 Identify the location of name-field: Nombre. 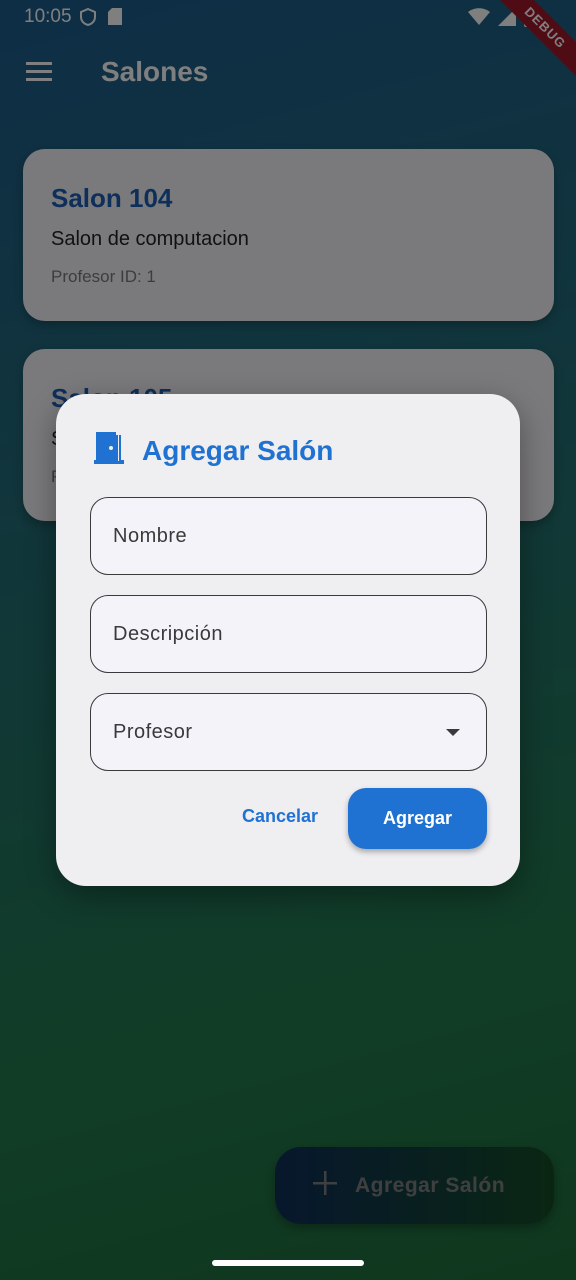
(288, 536).